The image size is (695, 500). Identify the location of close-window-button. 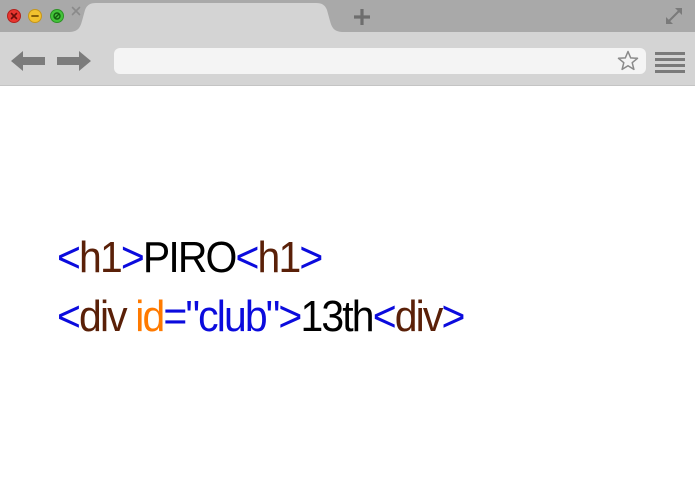
(14, 16).